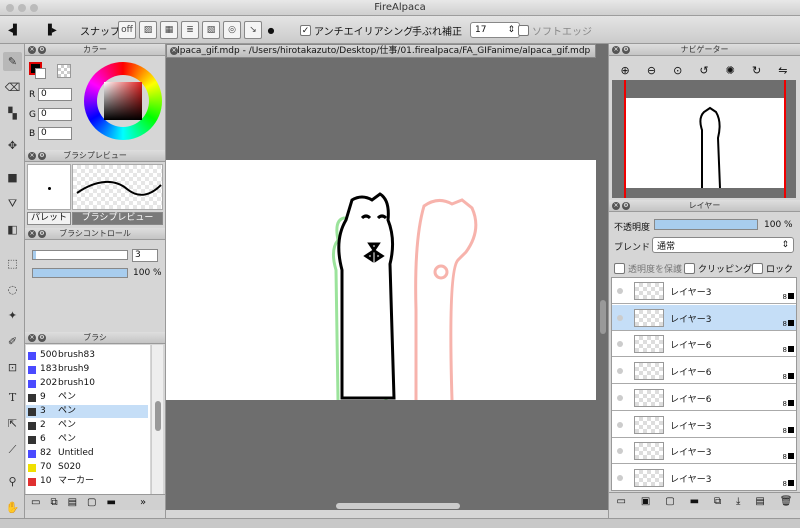 The height and width of the screenshot is (528, 800). I want to click on zoom-out-icon: ⊖, so click(651, 70).